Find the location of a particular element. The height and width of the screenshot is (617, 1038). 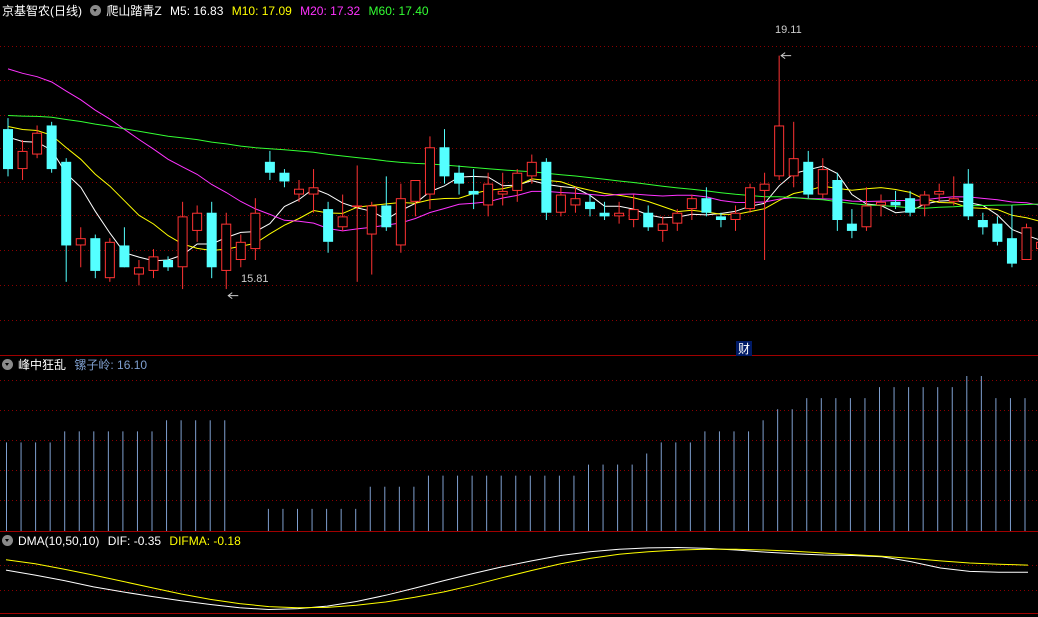

m10-value: M10: 17.09 is located at coordinates (261, 11).